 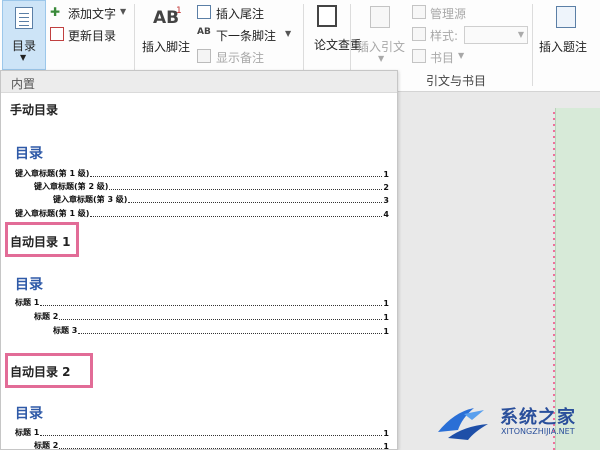 I want to click on toc-preview-row: 标题 3 1, so click(x=221, y=330).